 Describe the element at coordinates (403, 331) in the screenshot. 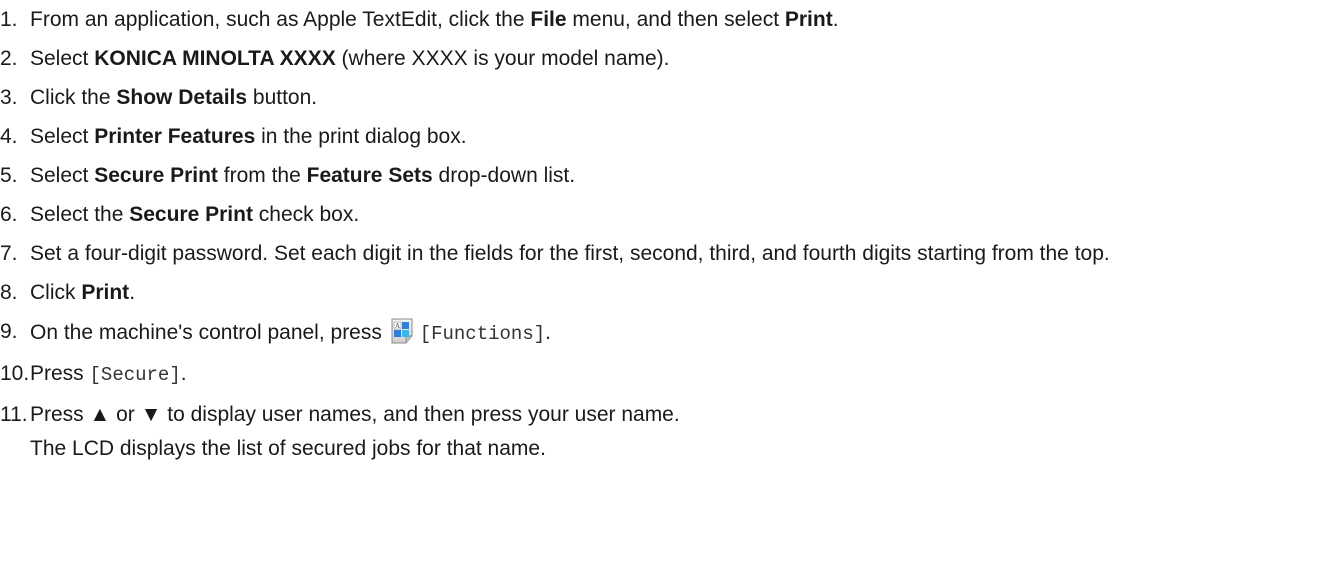

I see `functions-icon: A` at that location.